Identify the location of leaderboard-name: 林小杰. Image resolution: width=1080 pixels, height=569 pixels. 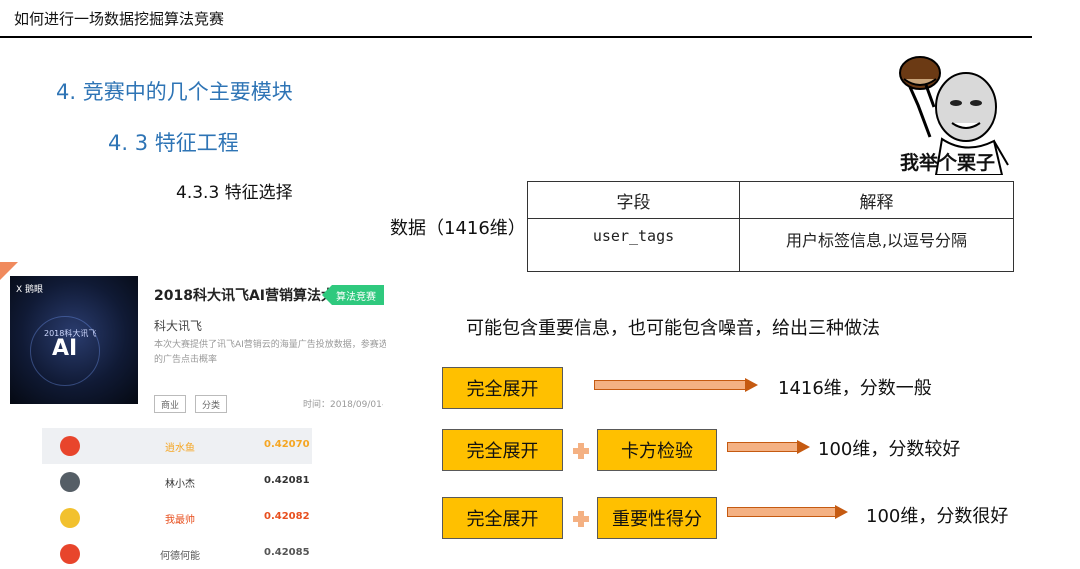
(180, 484).